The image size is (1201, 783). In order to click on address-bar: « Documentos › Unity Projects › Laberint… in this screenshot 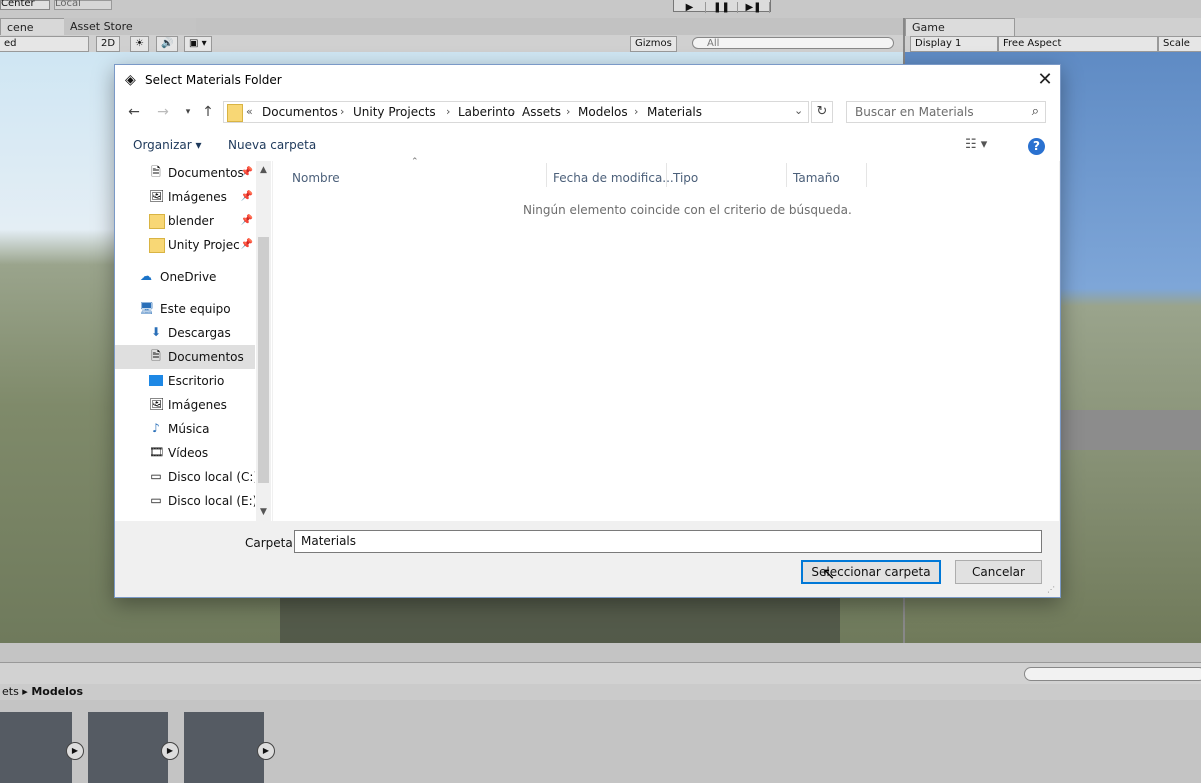, I will do `click(516, 112)`.